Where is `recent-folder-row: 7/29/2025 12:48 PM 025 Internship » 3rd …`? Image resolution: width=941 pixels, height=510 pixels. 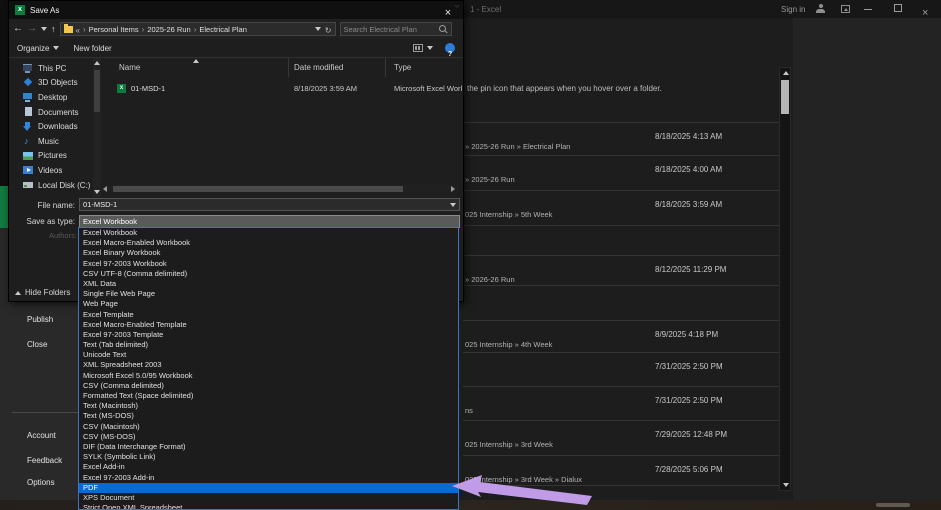
recent-folder-row: 7/29/2025 12:48 PM 025 Internship » 3rd … is located at coordinates (621, 438).